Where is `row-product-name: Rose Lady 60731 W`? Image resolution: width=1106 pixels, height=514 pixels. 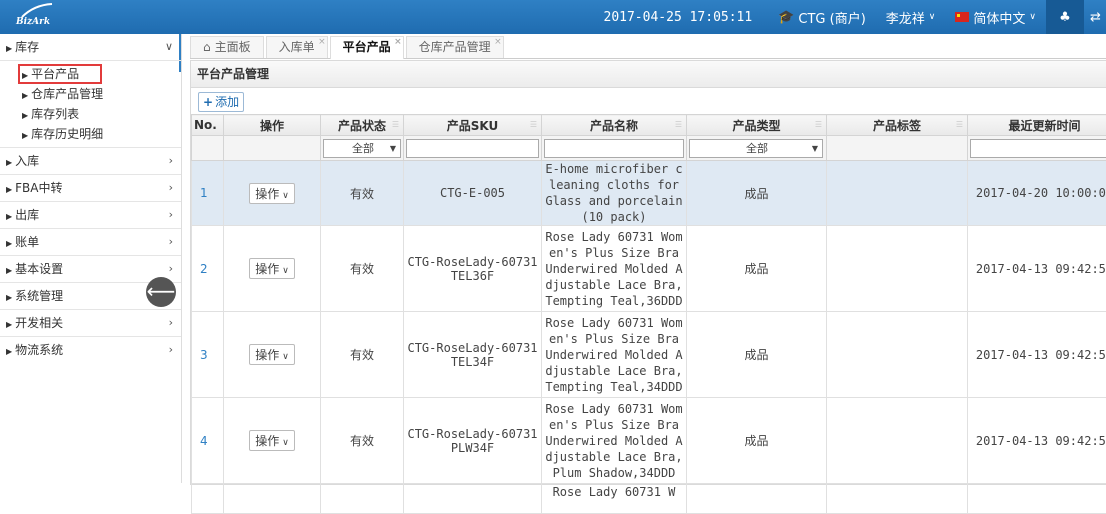 row-product-name: Rose Lady 60731 W is located at coordinates (614, 499).